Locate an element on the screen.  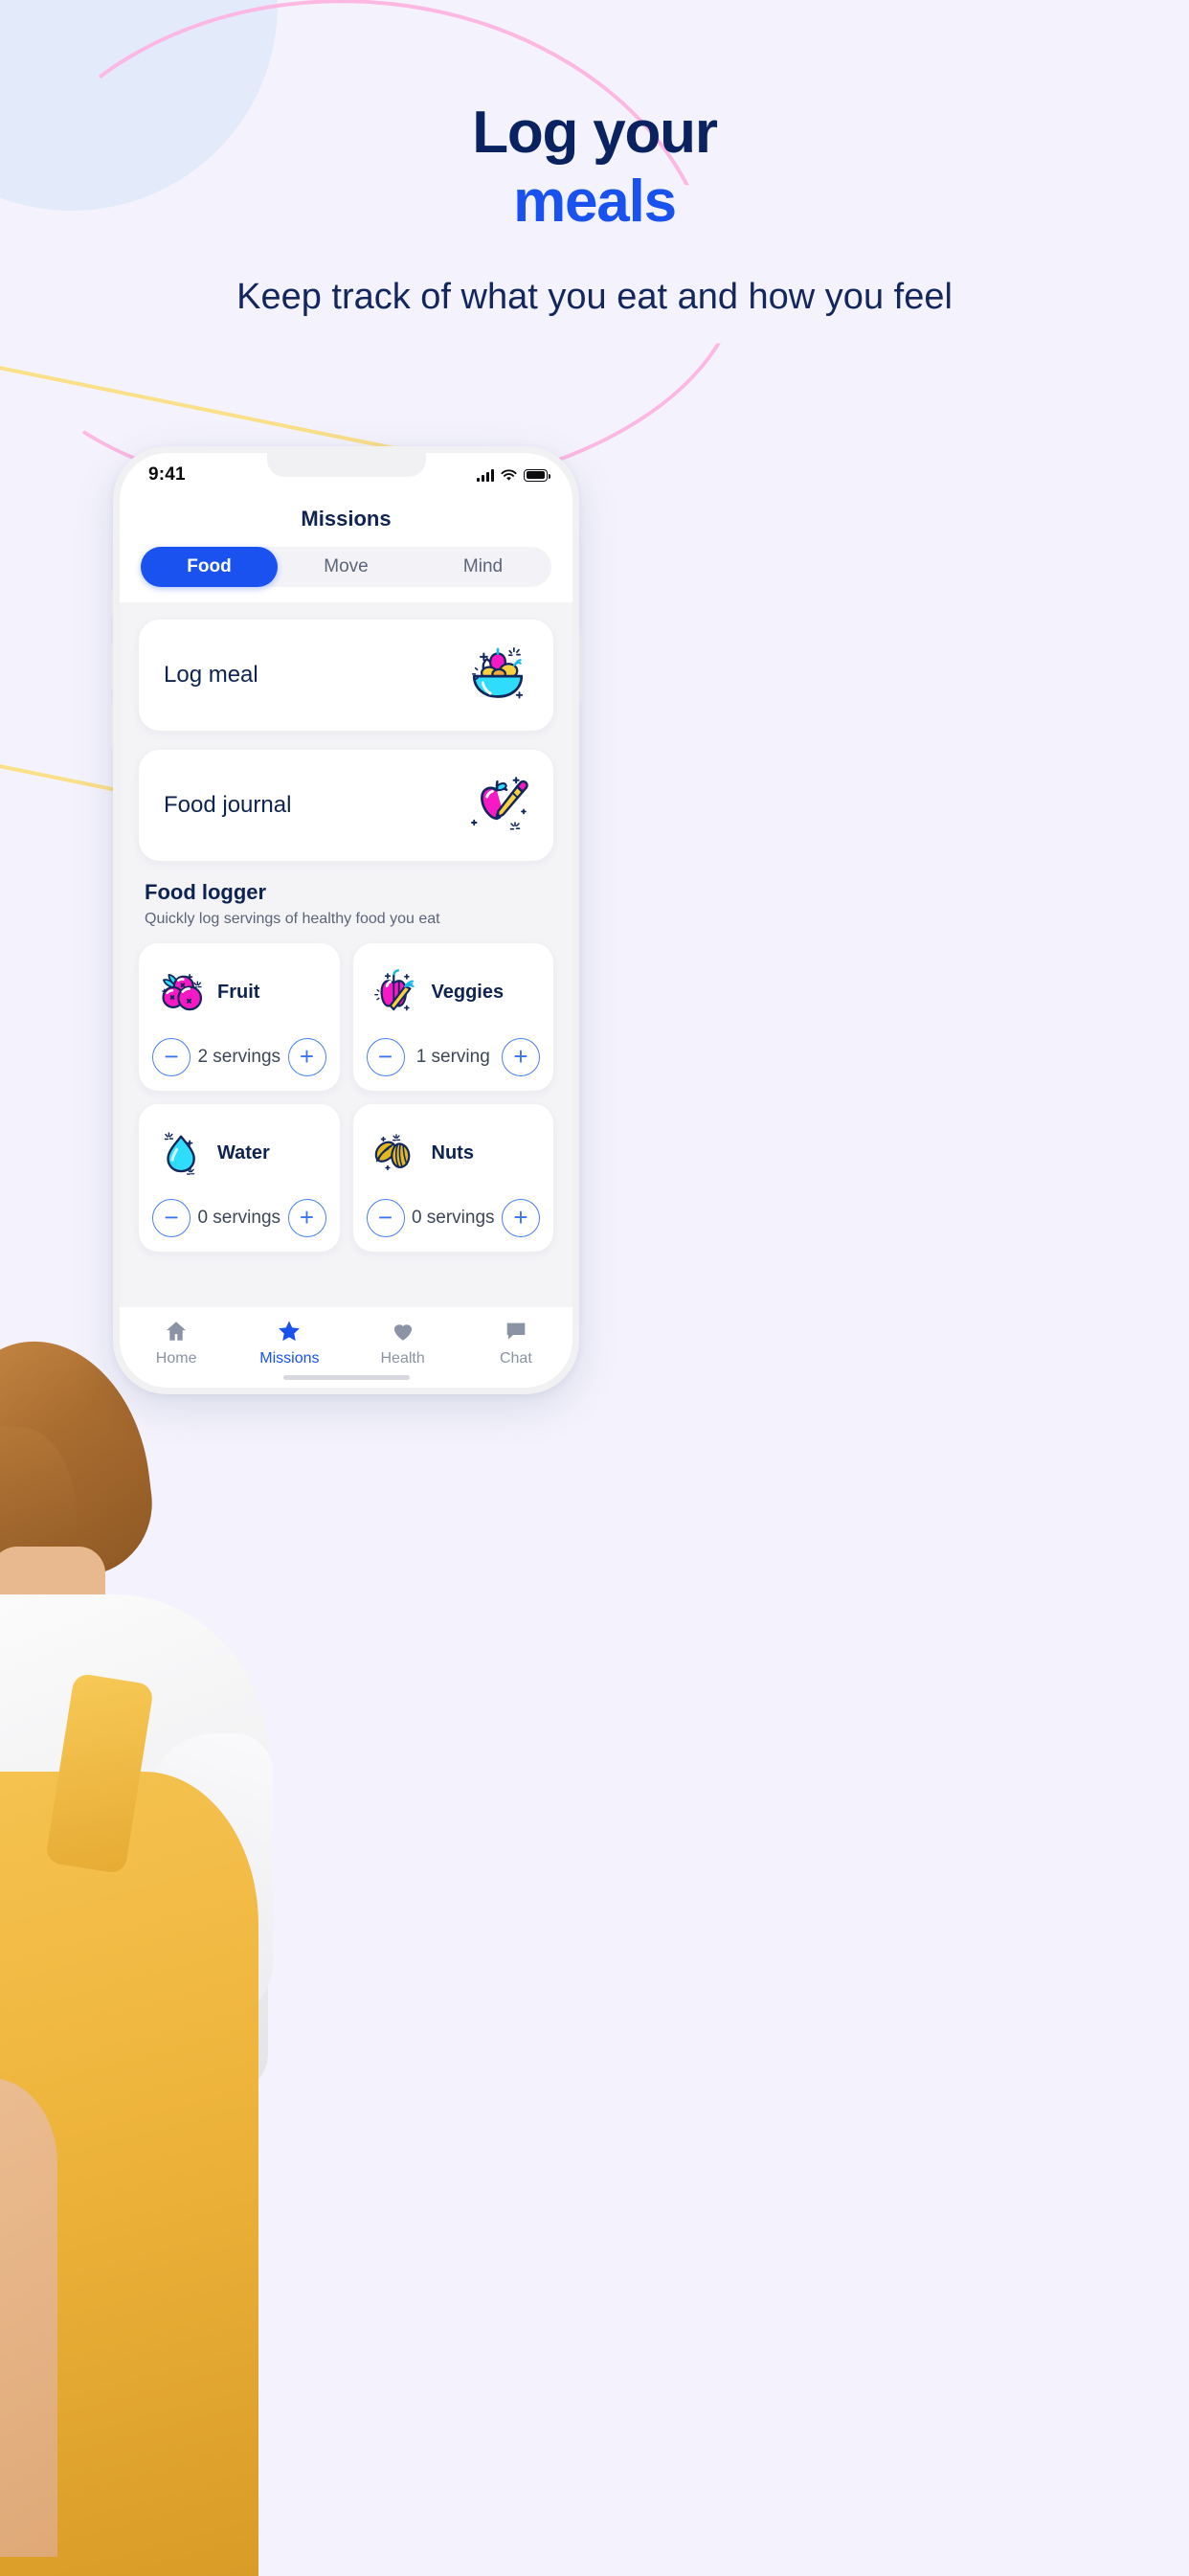
logger-card-water: Water − 0 servings + is located at coordinates (239, 1178).